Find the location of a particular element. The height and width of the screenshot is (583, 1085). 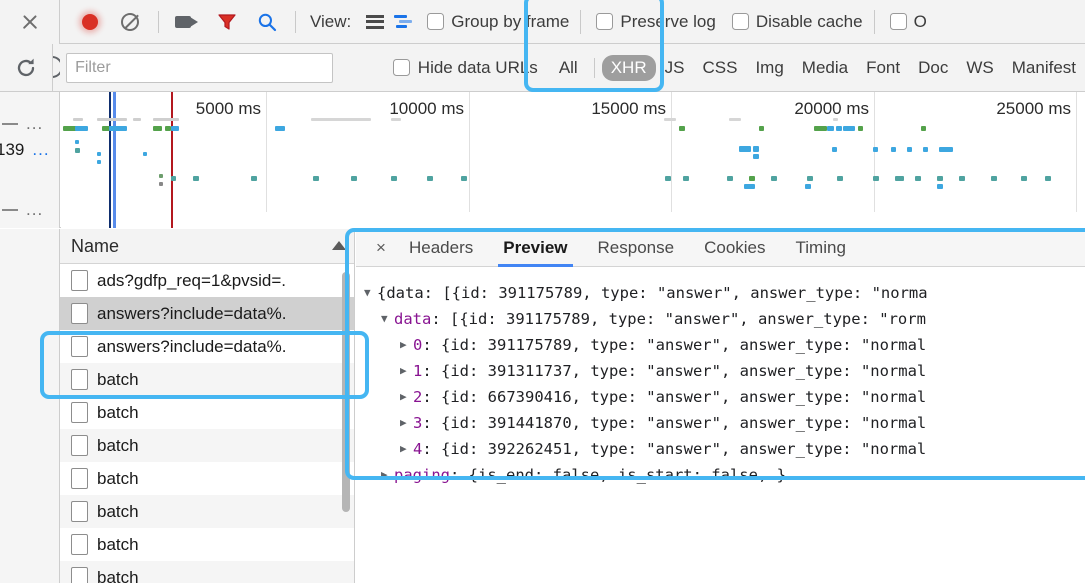

offline-checkbox-row: O is located at coordinates (908, 22).